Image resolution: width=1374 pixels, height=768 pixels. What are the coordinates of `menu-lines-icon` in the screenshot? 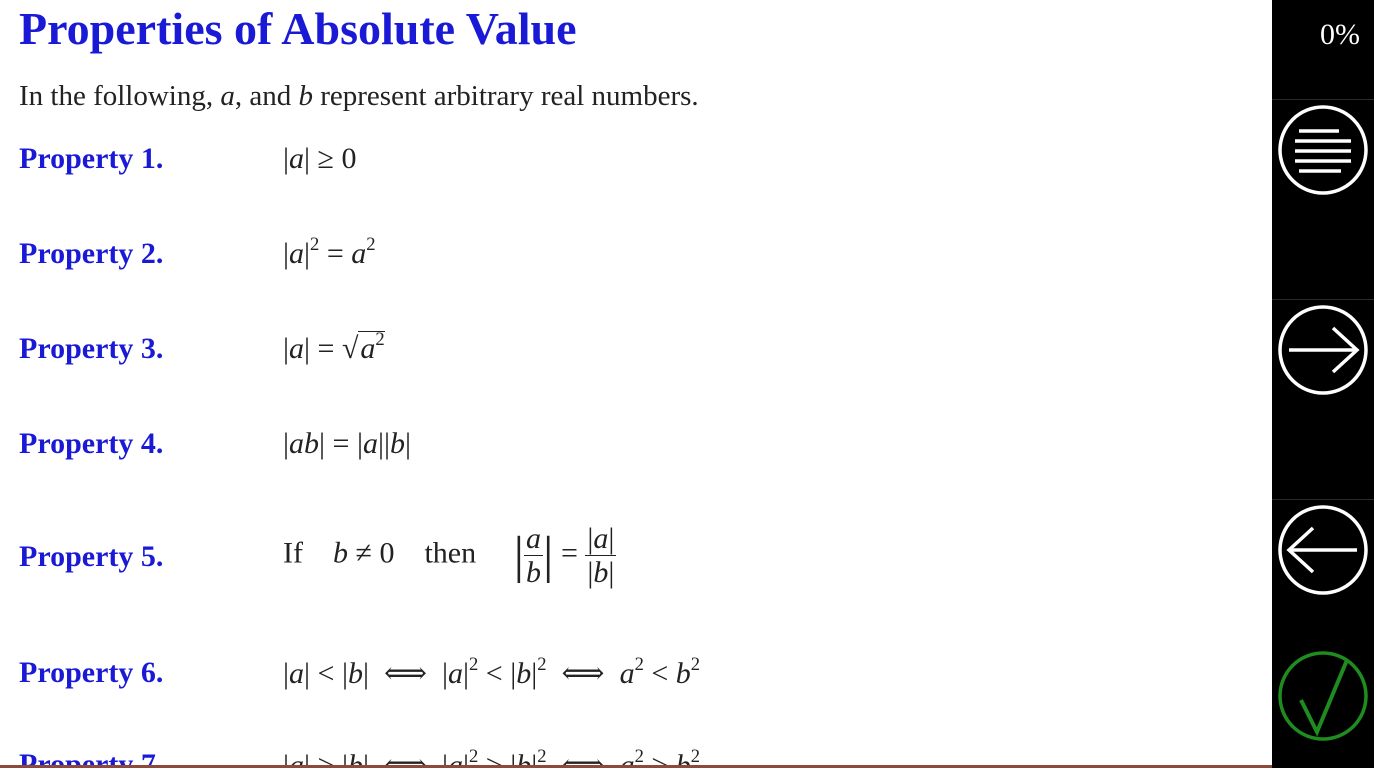 It's located at (1323, 150).